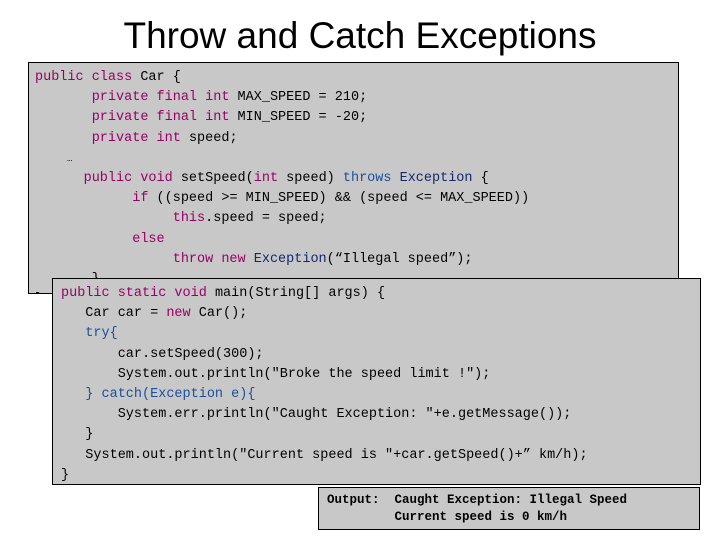 Image resolution: width=720 pixels, height=540 pixels. Describe the element at coordinates (120, 219) in the screenshot. I see `code-token-kw: this` at that location.